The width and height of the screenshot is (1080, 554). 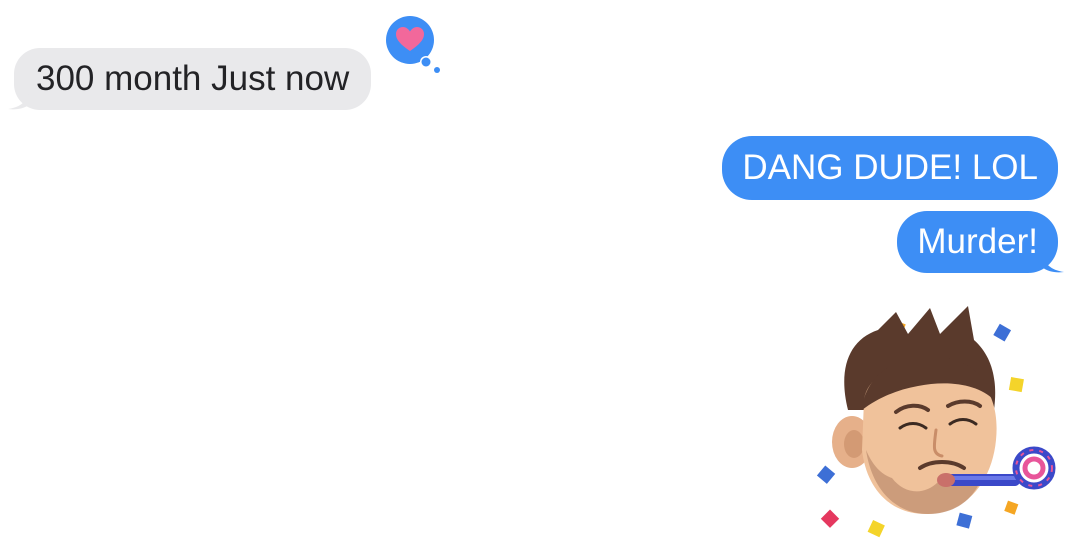 I want to click on heart-reaction-icon, so click(x=412, y=44).